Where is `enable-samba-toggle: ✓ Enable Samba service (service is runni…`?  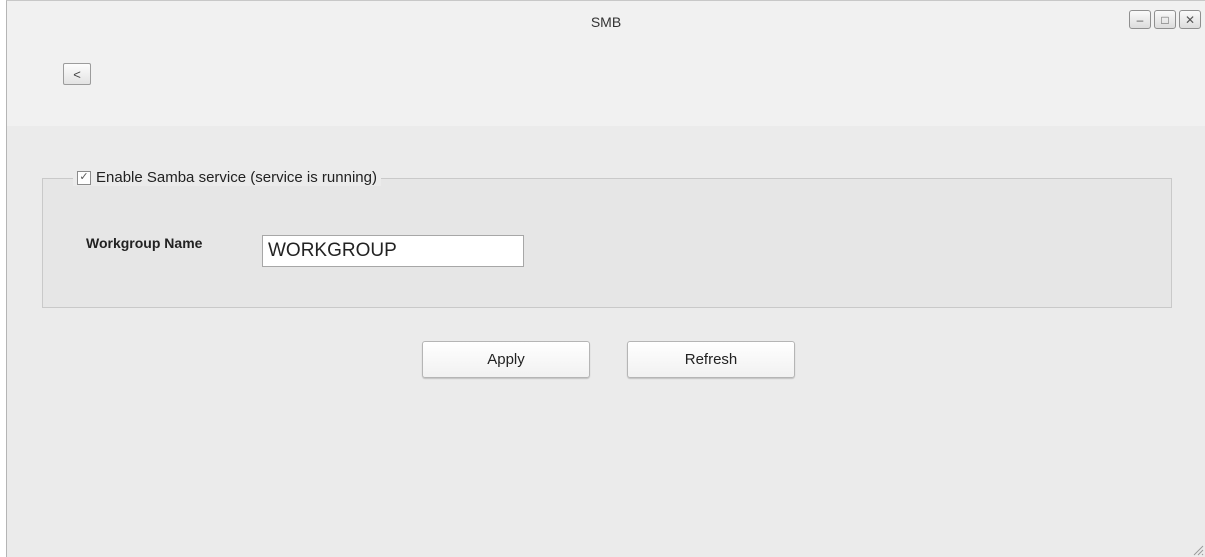
enable-samba-toggle: ✓ Enable Samba service (service is runni… is located at coordinates (227, 177).